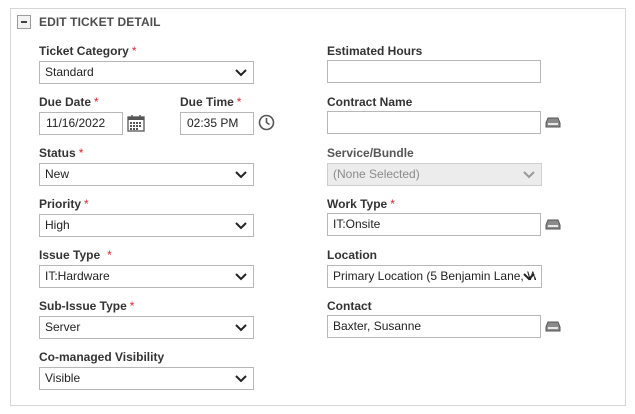 The image size is (635, 414). I want to click on ticket-category-label: Ticket Category *, so click(88, 51).